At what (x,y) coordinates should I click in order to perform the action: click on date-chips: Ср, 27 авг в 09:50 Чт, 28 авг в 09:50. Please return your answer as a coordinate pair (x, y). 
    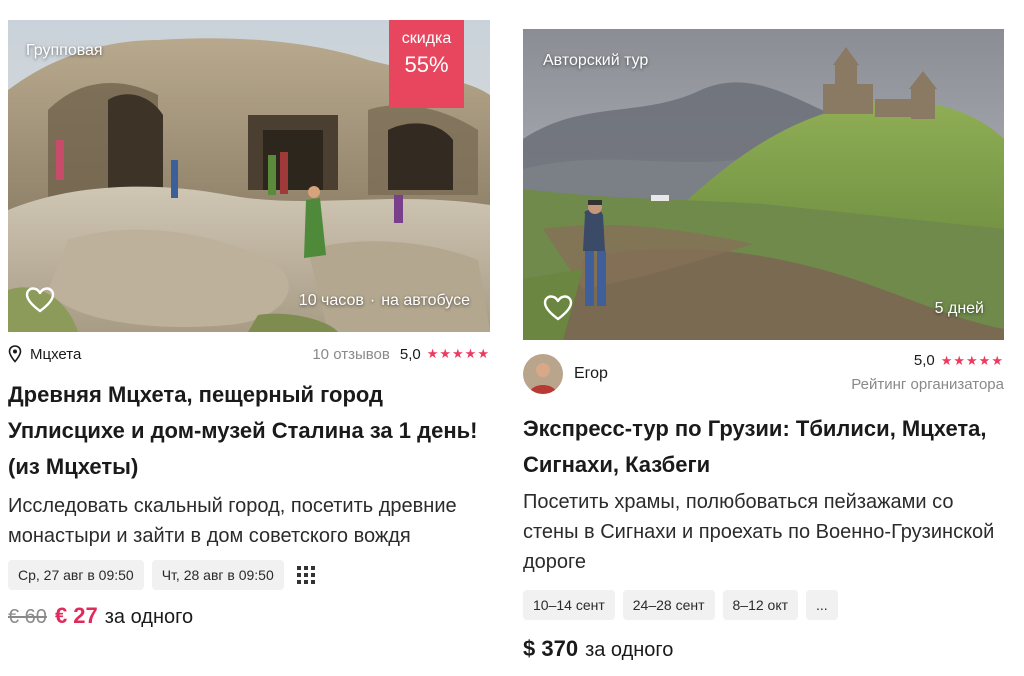
    Looking at the image, I should click on (249, 575).